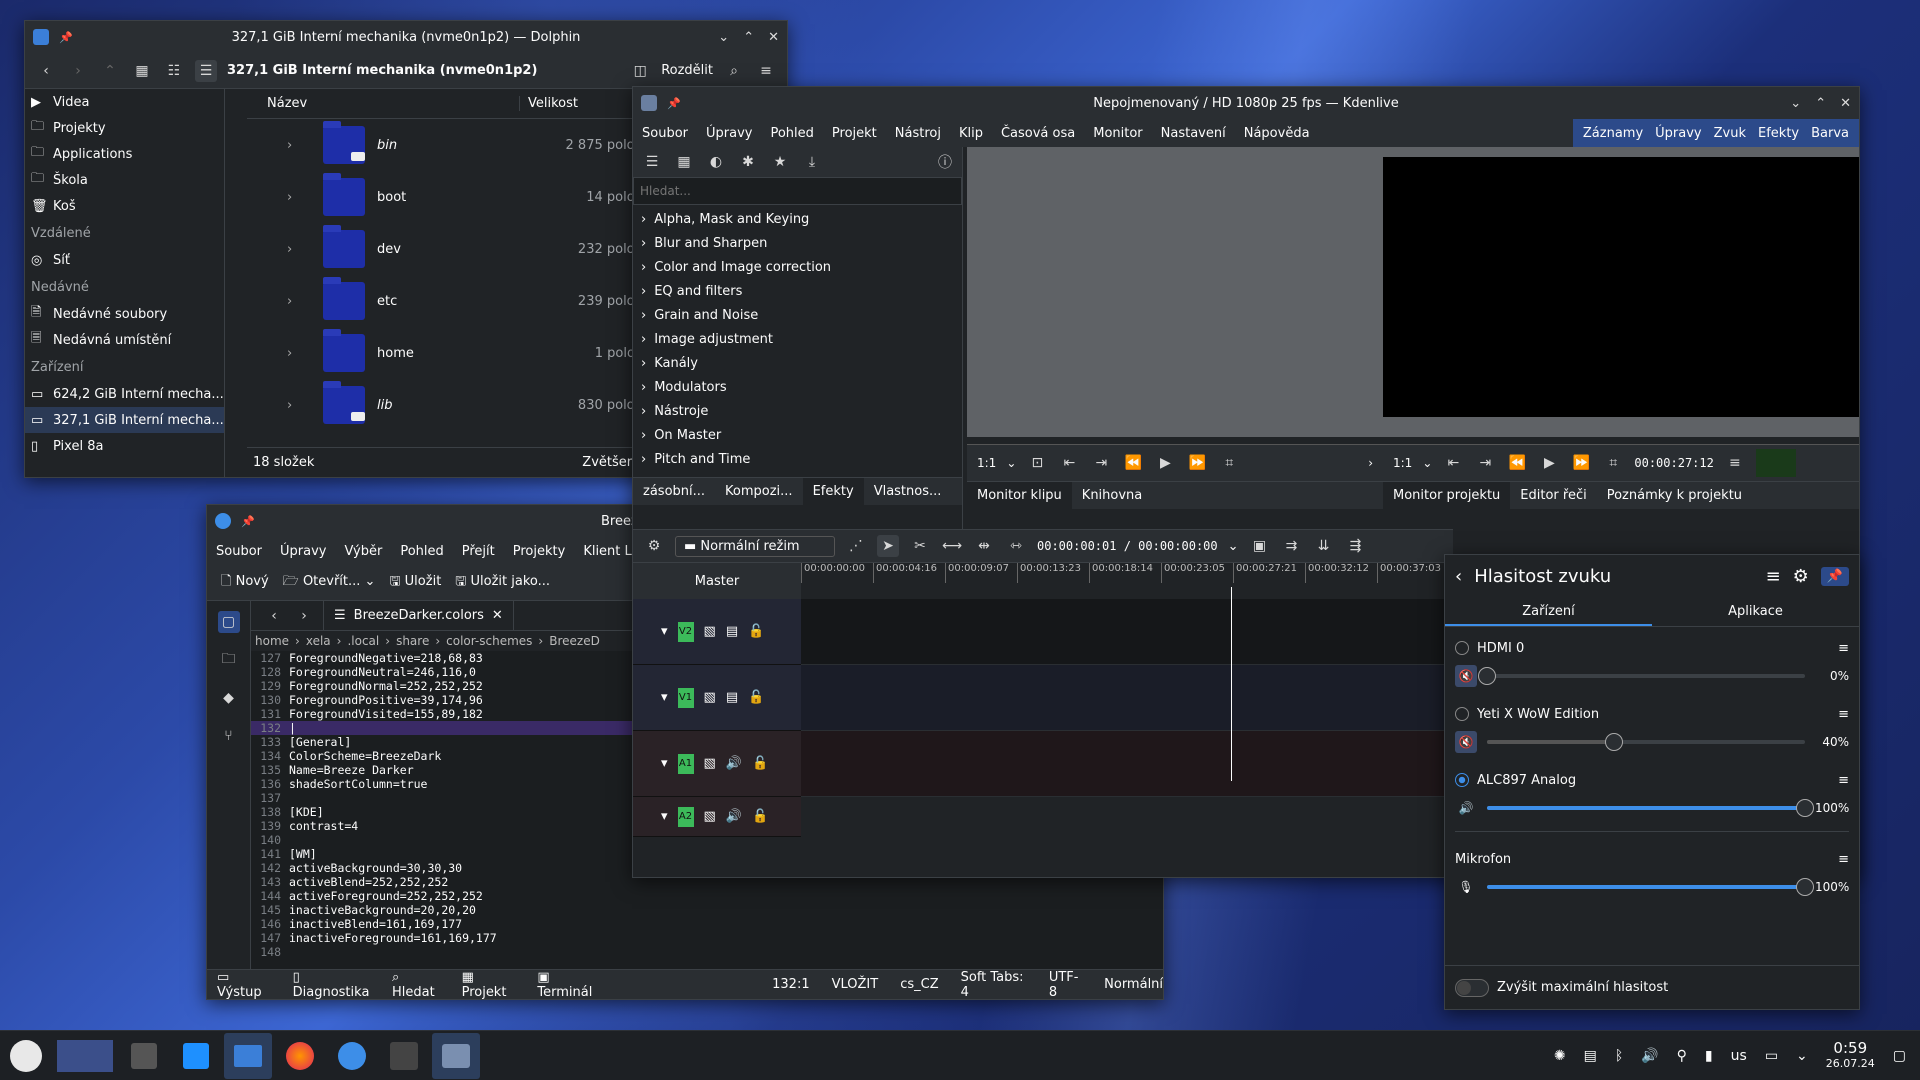 This screenshot has width=1920, height=1080. I want to click on encoding: UTF-8, so click(1065, 985).